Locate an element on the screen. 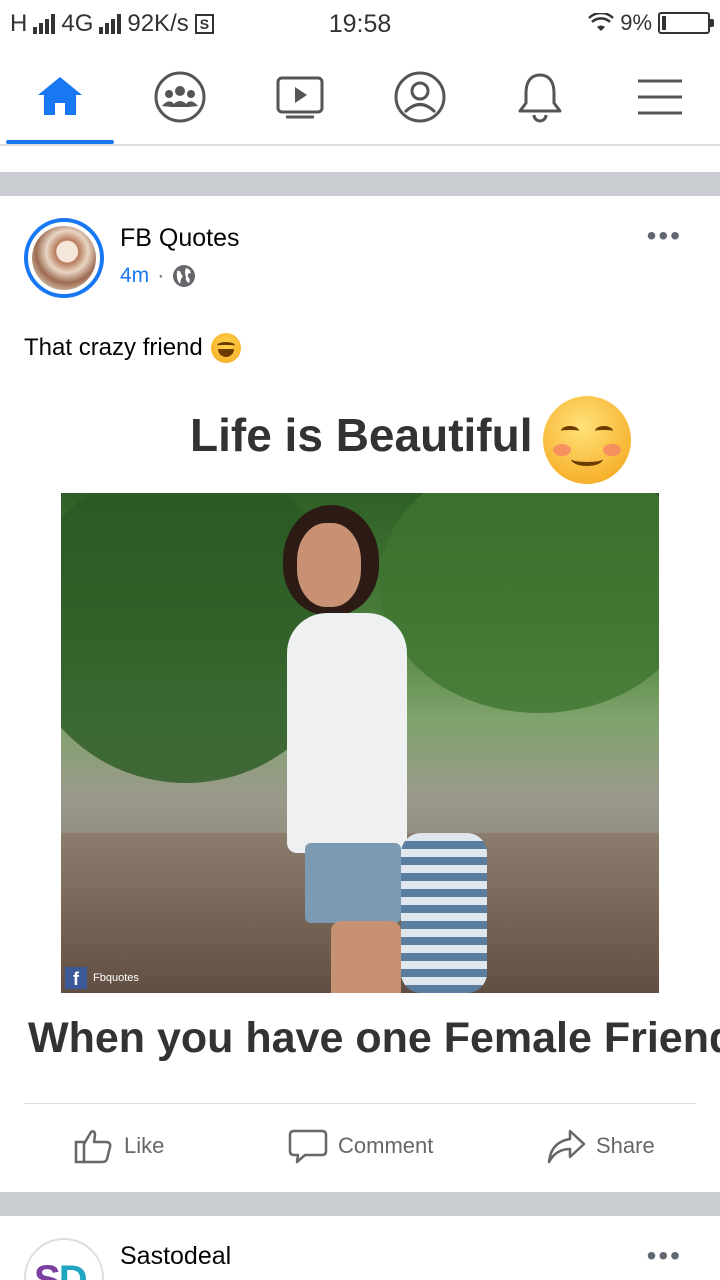  share-button: Share is located at coordinates (600, 1146).